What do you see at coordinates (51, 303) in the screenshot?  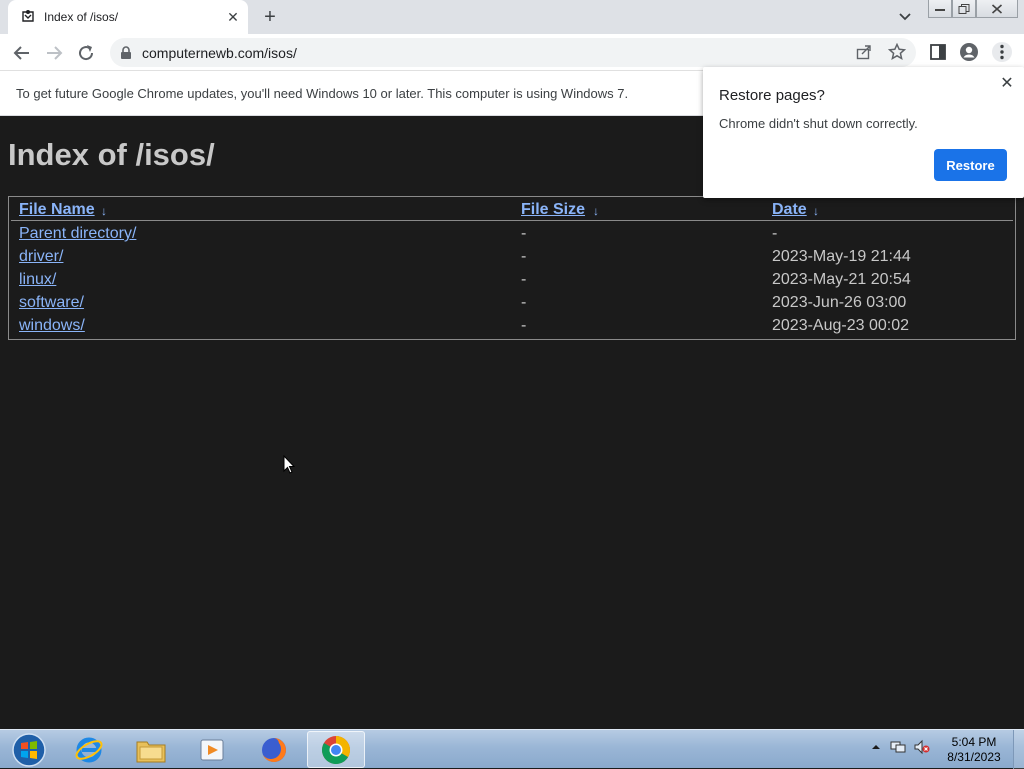 I see `file-link: software/` at bounding box center [51, 303].